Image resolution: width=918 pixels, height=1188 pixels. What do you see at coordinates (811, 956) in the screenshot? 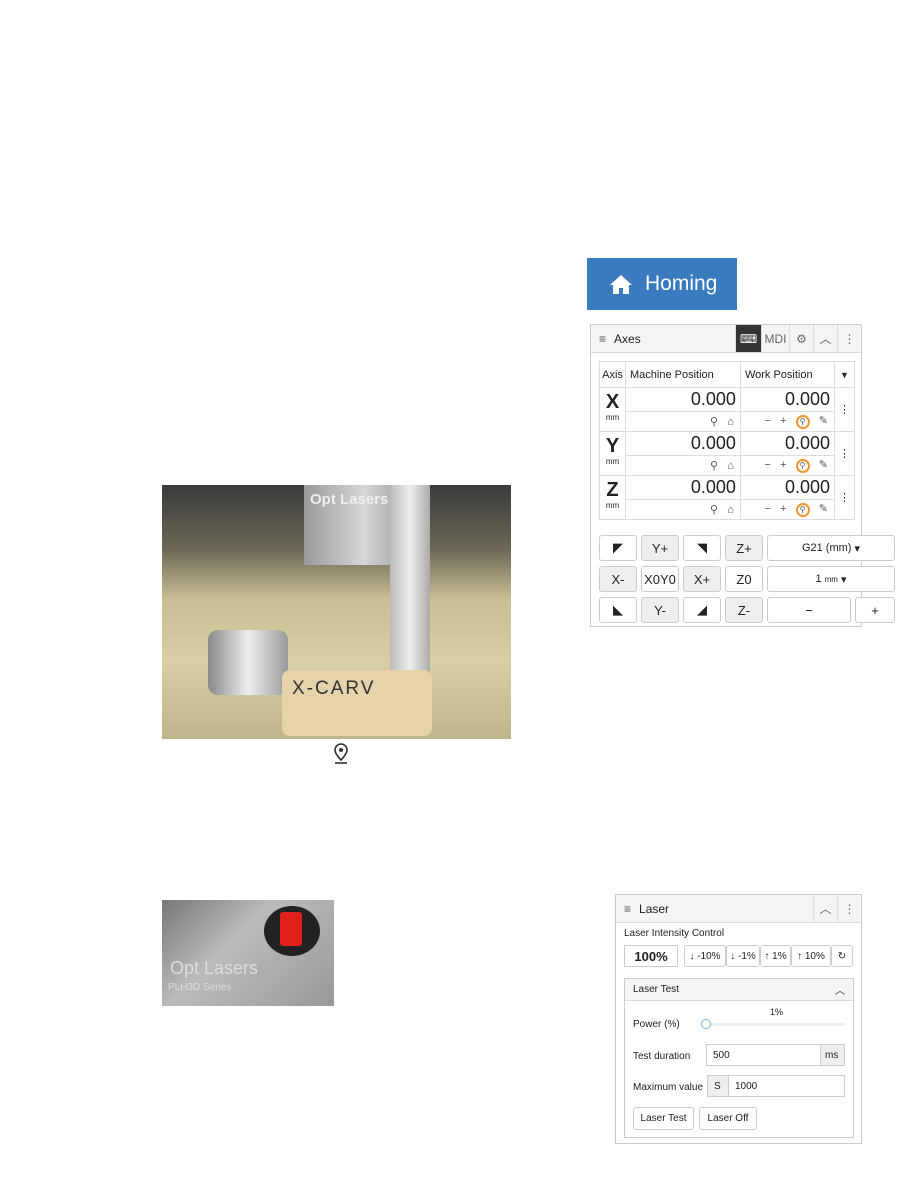
I see `increase-10-button: ↑ 10%` at bounding box center [811, 956].